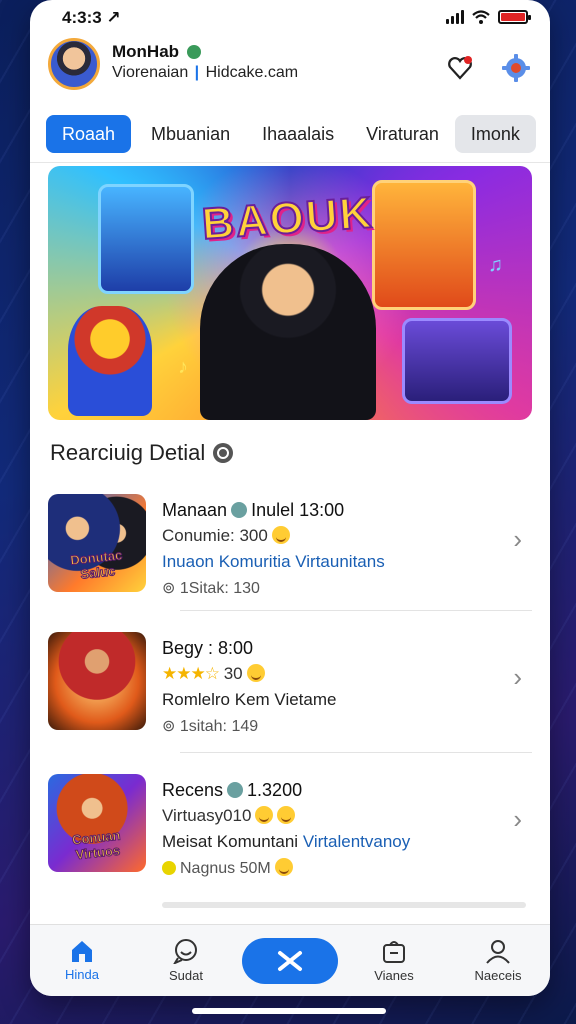 The image size is (576, 1024). I want to click on nav-home: Hinda, so click(82, 960).